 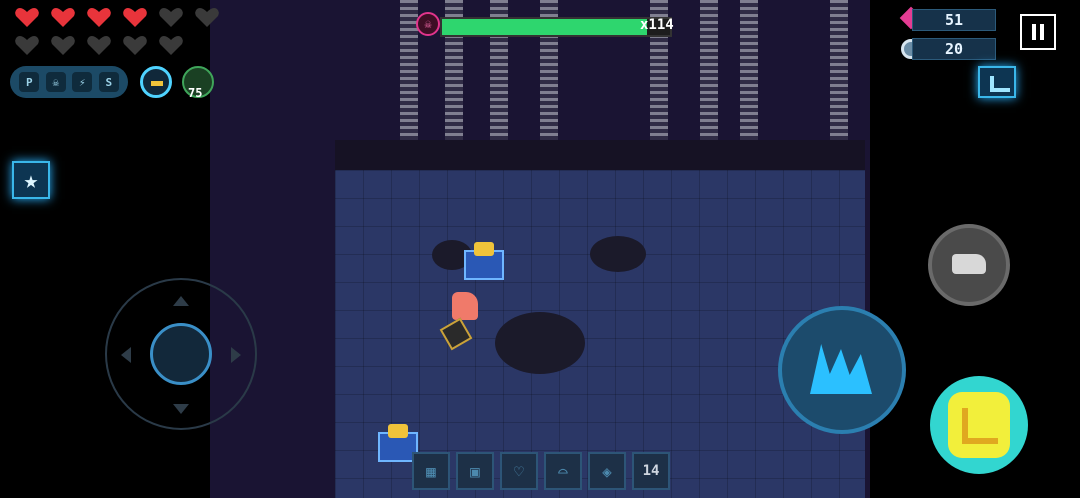 I want to click on skill-arrow-icon, so click(x=980, y=426).